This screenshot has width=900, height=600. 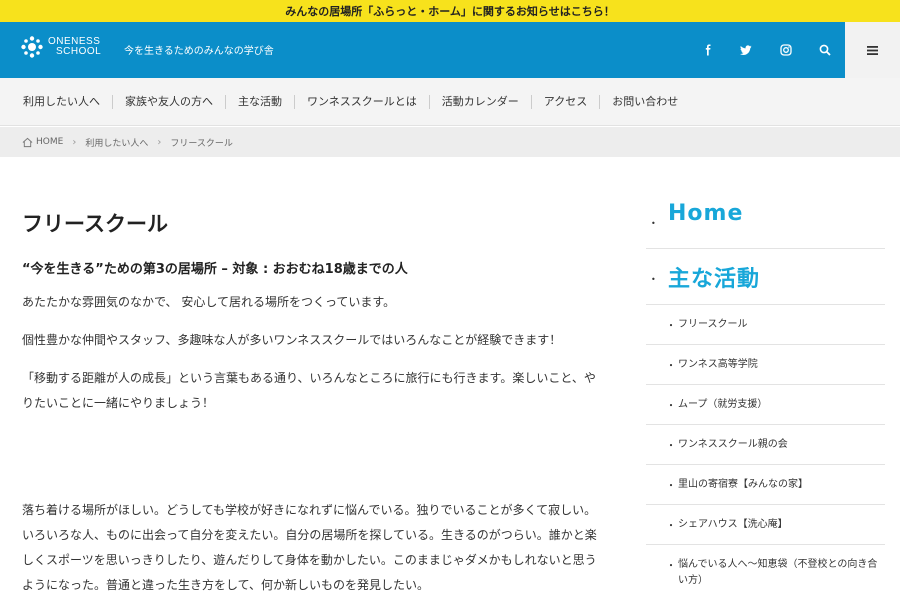 I want to click on facebook-icon, so click(x=708, y=50).